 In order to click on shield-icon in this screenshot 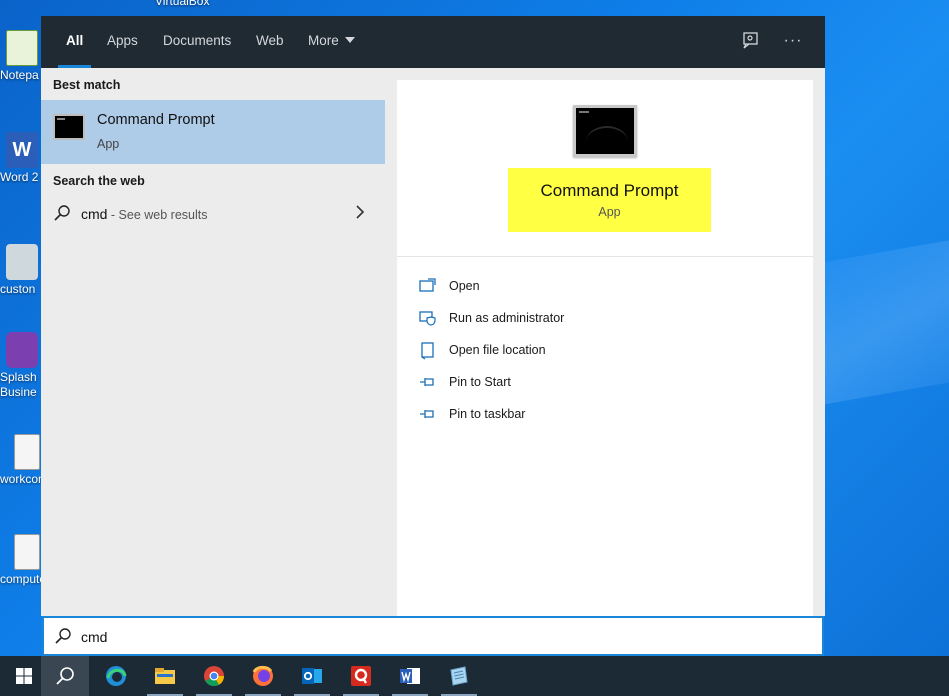, I will do `click(427, 318)`.